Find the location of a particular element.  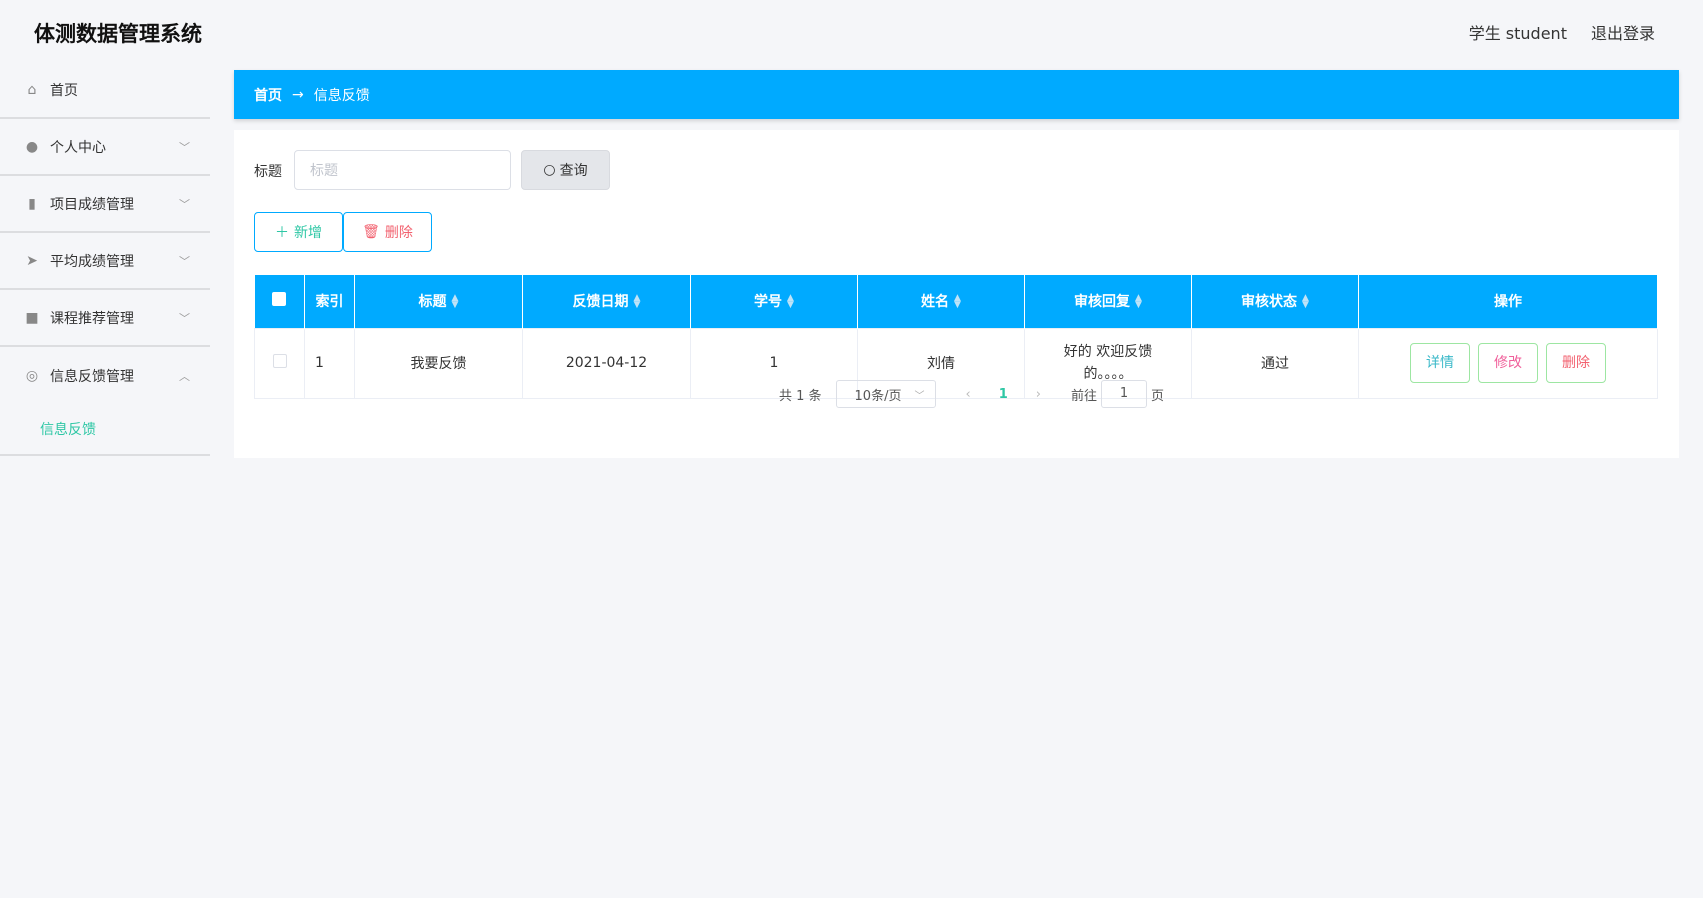

col-date: 反馈日期 ▲ ▼ is located at coordinates (606, 301).